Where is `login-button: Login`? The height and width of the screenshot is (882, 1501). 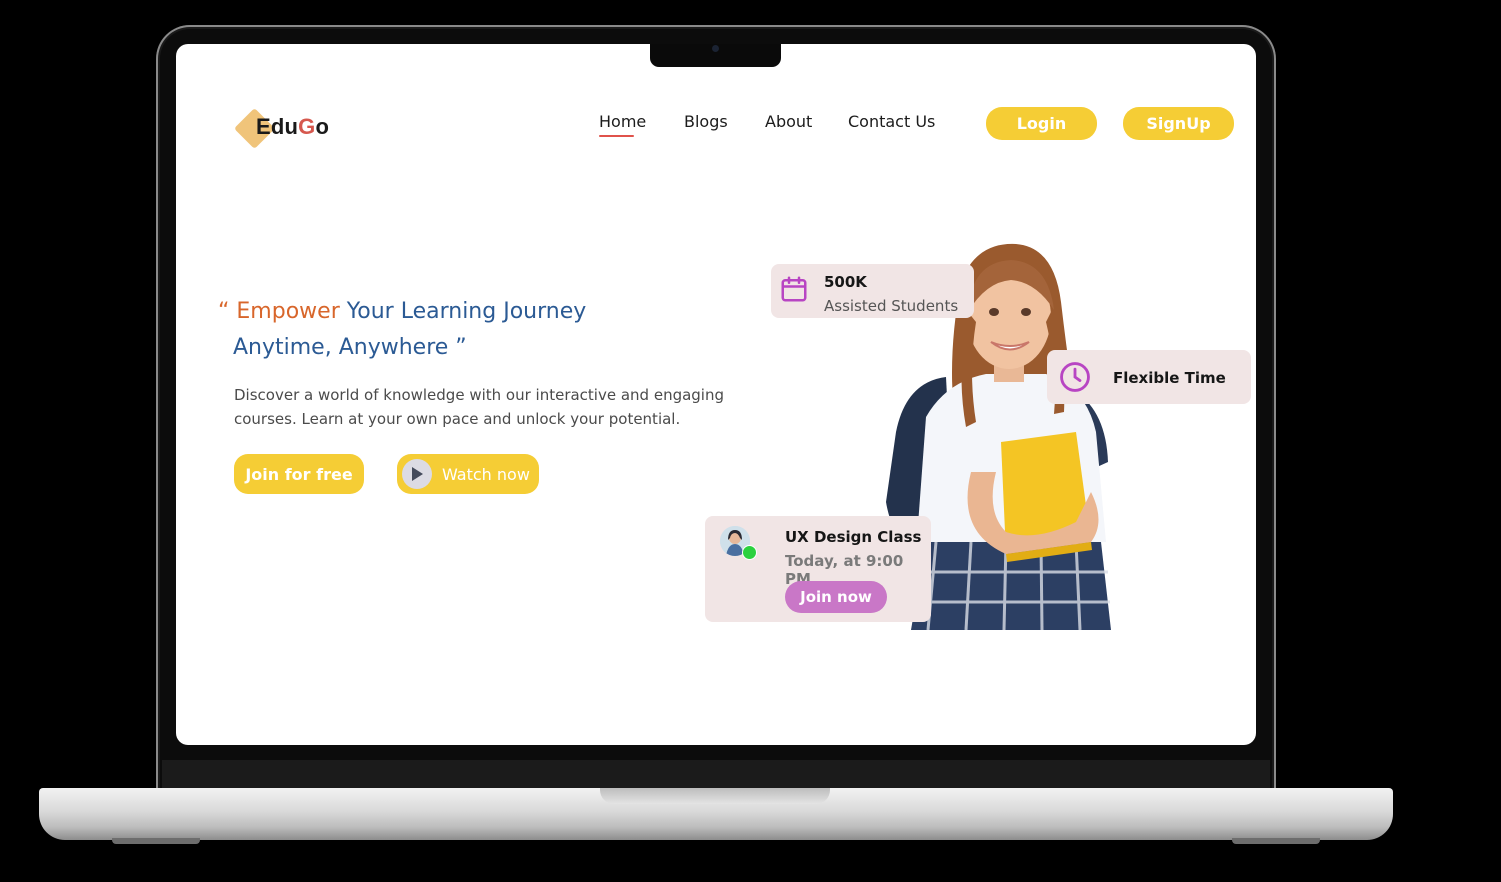 login-button: Login is located at coordinates (1041, 123).